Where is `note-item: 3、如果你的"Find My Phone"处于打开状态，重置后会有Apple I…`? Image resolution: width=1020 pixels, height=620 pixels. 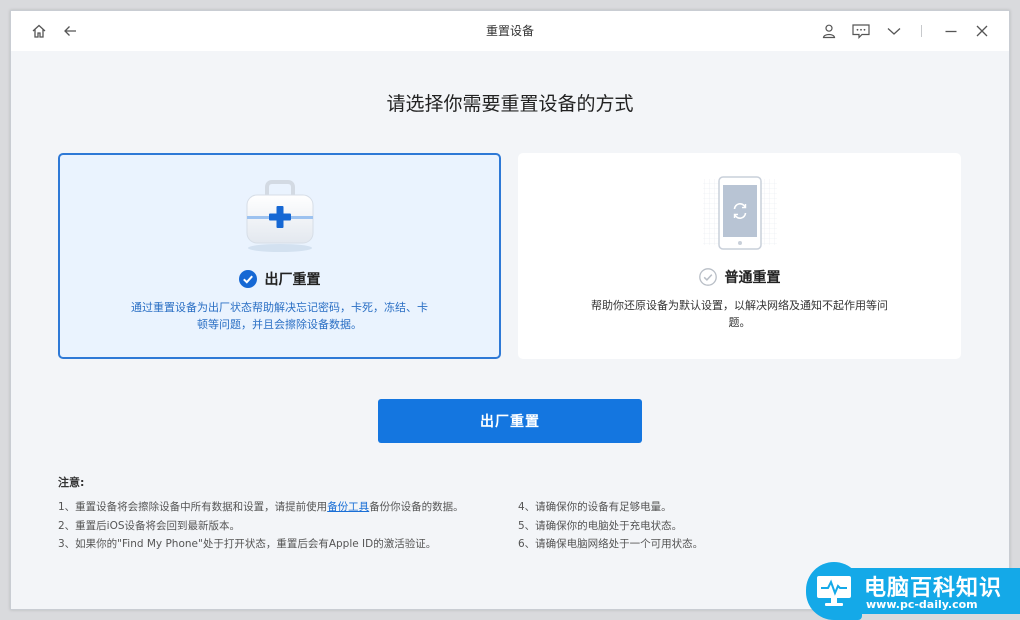 note-item: 3、如果你的"Find My Phone"处于打开状态，重置后会有Apple I… is located at coordinates (247, 544).